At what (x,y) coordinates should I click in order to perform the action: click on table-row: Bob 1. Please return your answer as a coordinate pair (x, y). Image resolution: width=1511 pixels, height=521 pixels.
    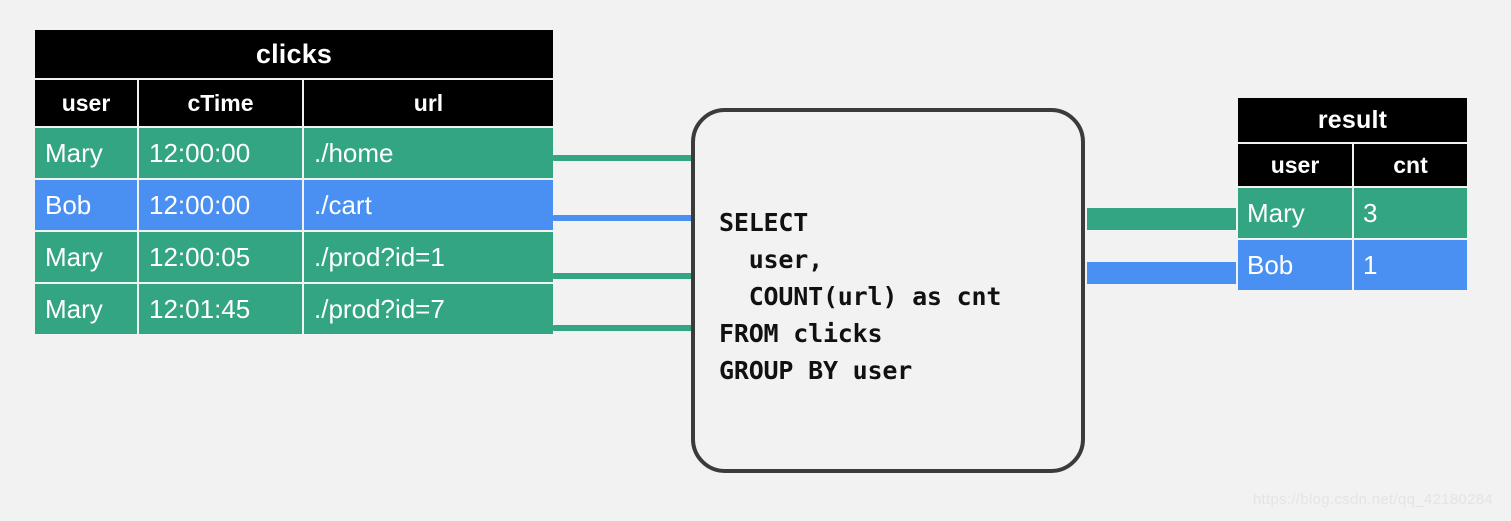
    Looking at the image, I should click on (1352, 265).